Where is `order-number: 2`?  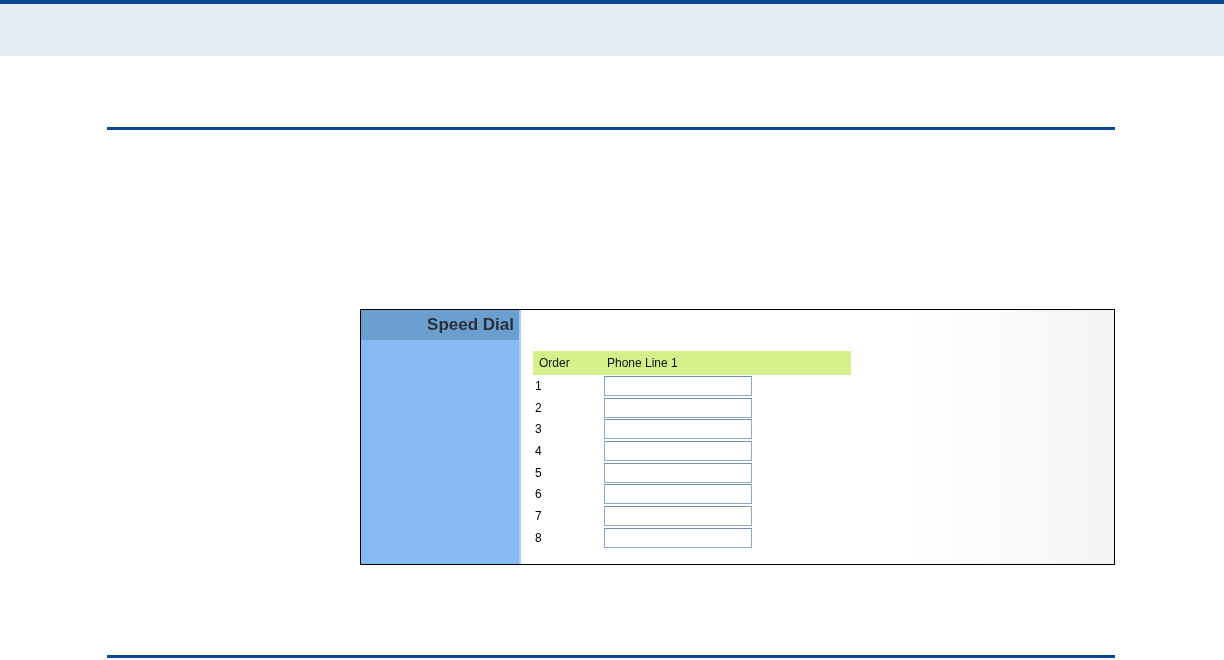 order-number: 2 is located at coordinates (538, 407).